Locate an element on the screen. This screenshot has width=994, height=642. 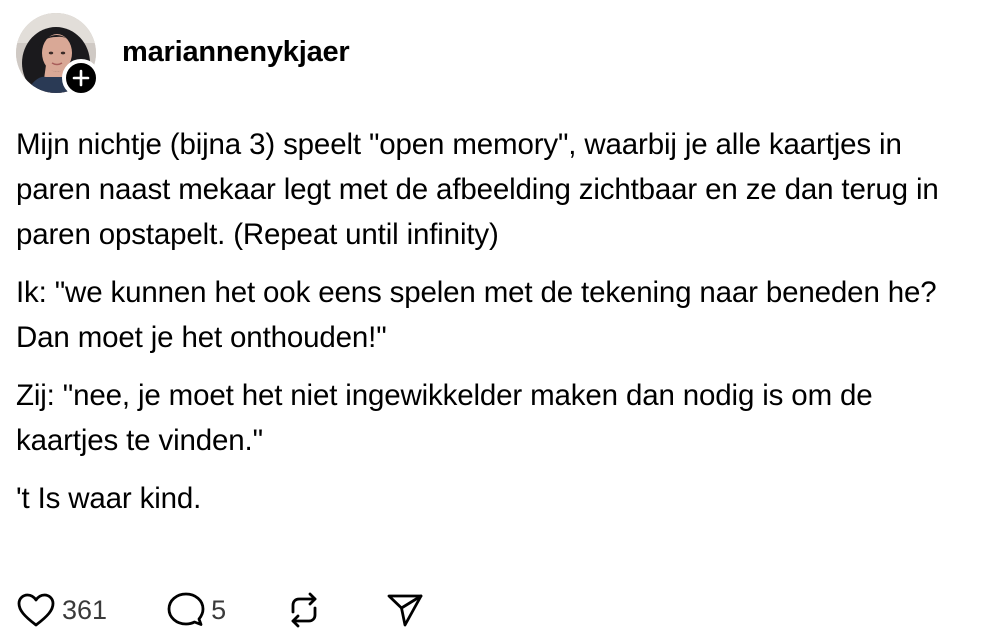
heart-icon is located at coordinates (36, 610).